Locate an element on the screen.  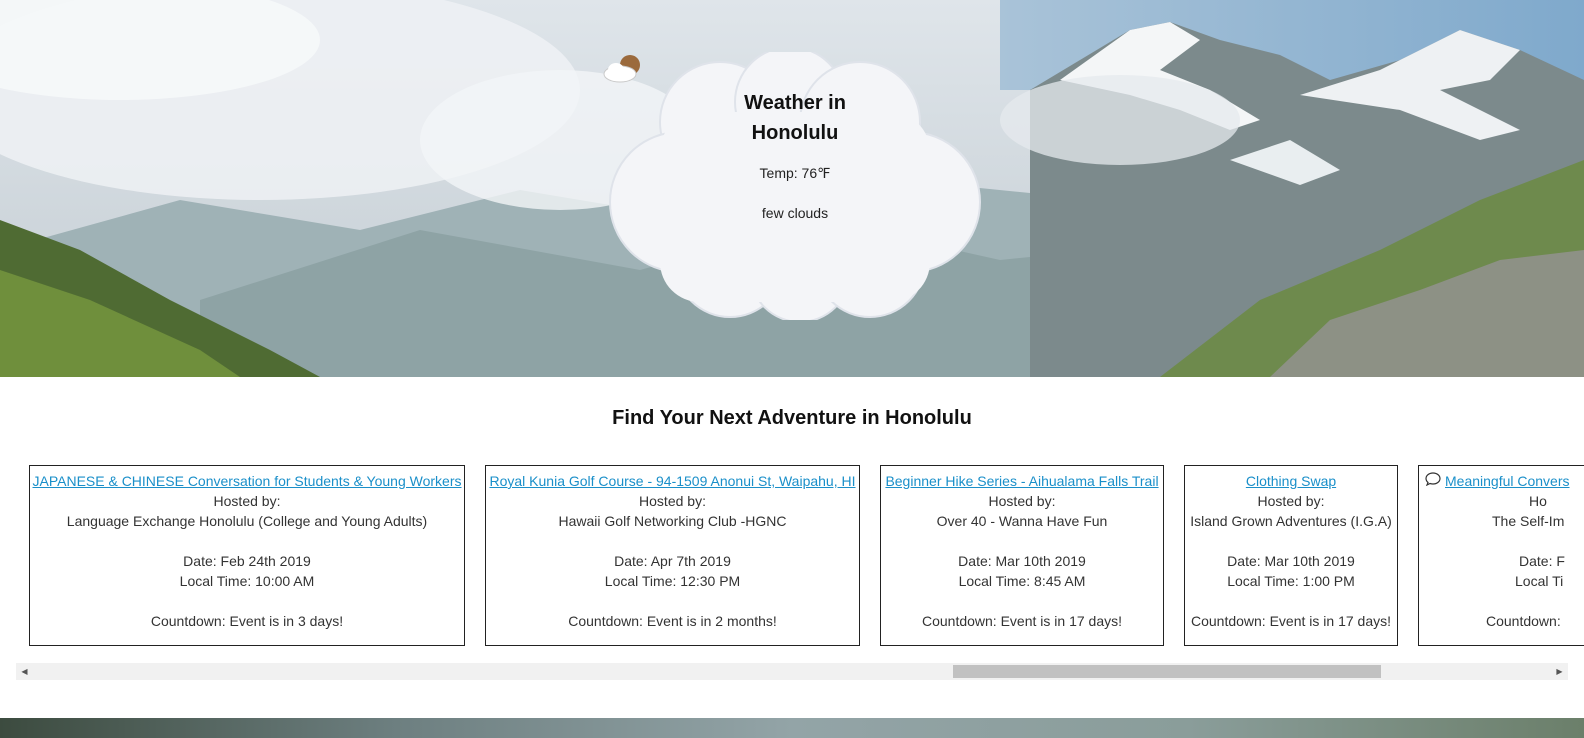
event-hosted-label: Ho is located at coordinates (1538, 501).